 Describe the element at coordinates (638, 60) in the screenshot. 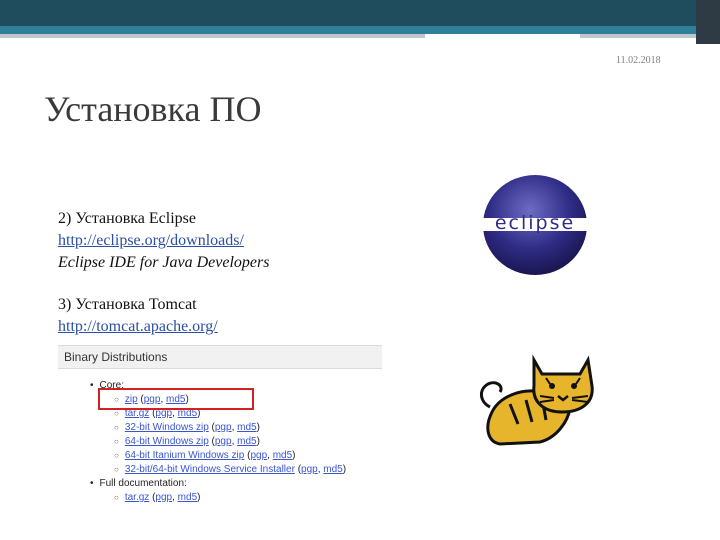

I see `slide-date: 11.02.2018` at that location.